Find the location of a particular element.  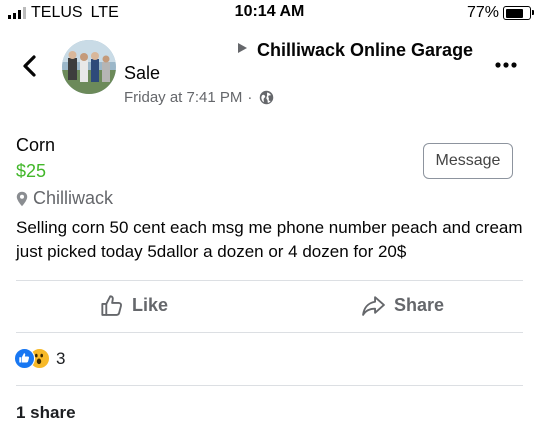

battery-level is located at coordinates (514, 13).